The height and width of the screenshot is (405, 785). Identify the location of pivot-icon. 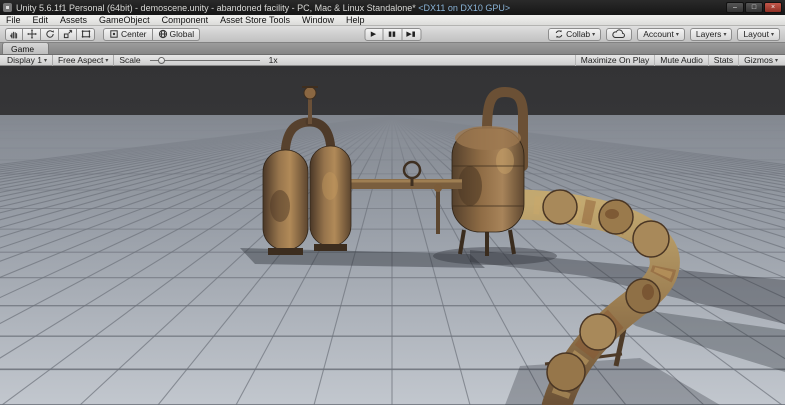
(114, 34).